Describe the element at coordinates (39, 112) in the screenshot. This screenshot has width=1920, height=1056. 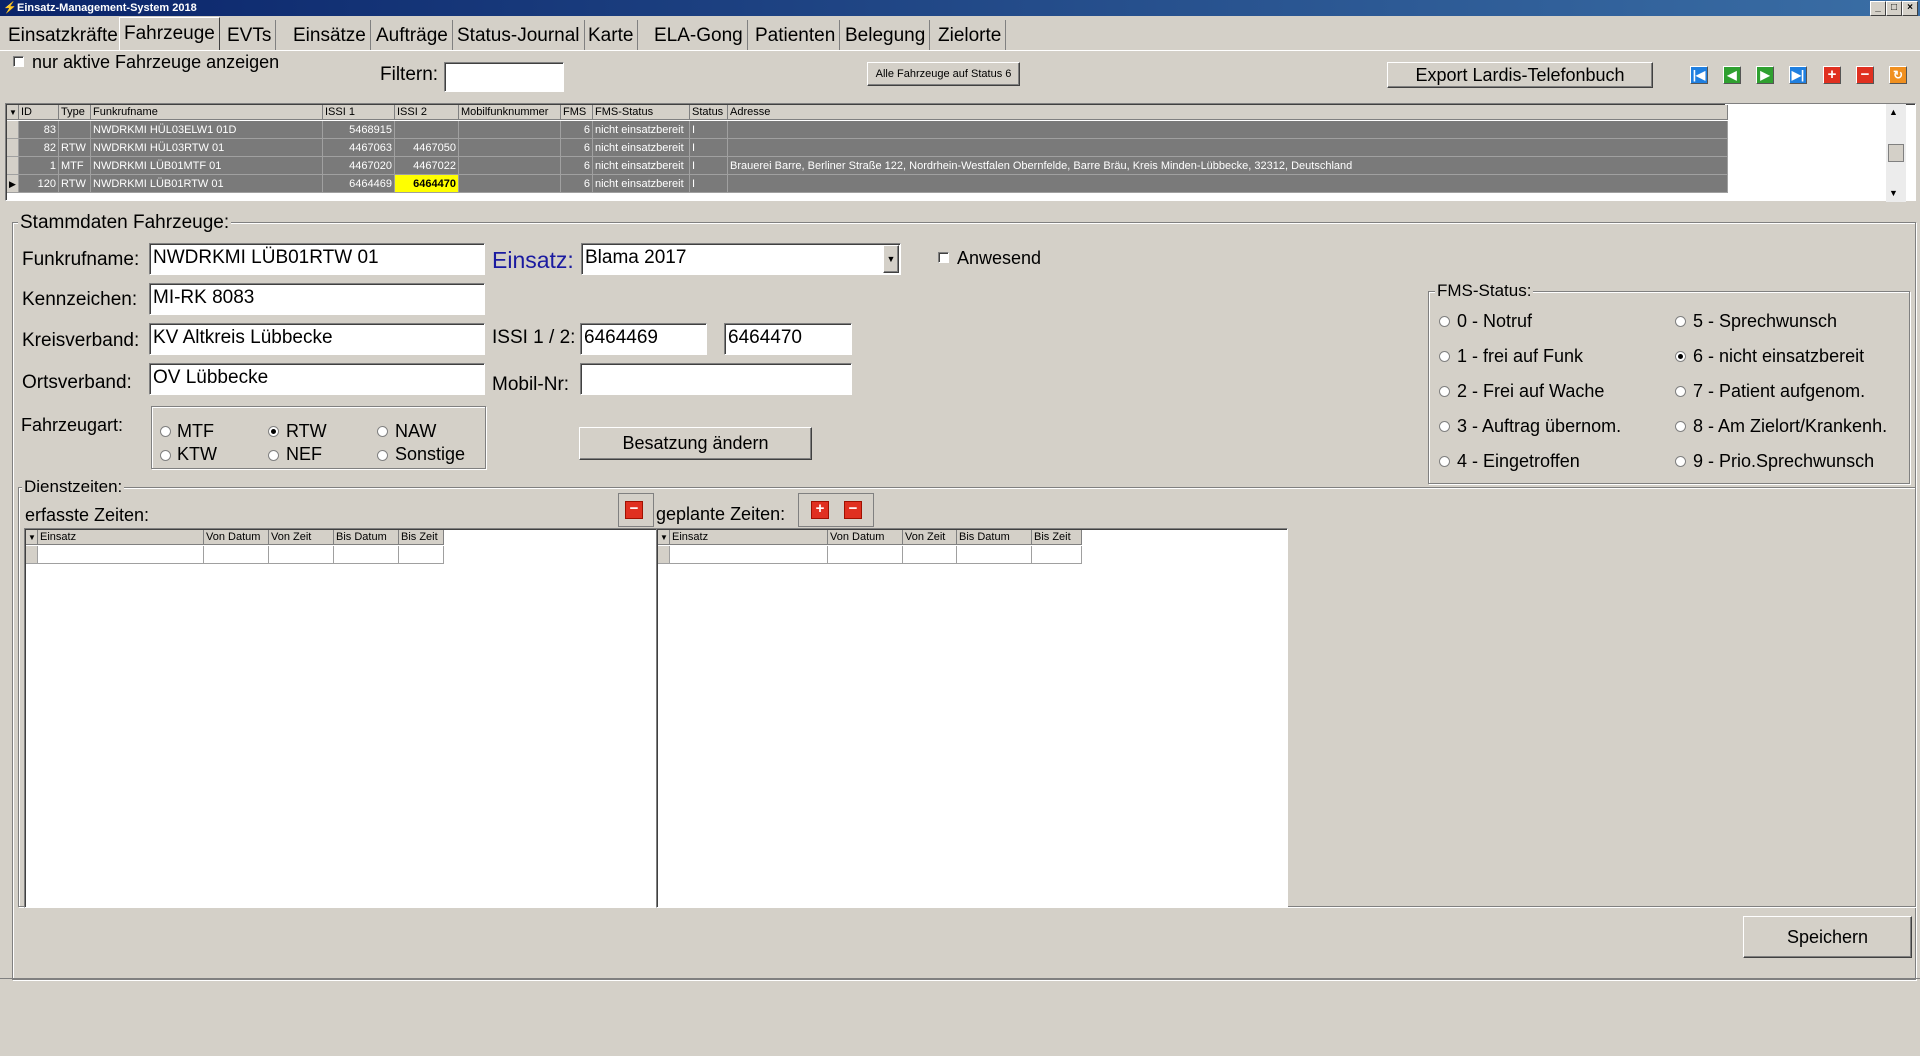
I see `column-header: ID` at that location.